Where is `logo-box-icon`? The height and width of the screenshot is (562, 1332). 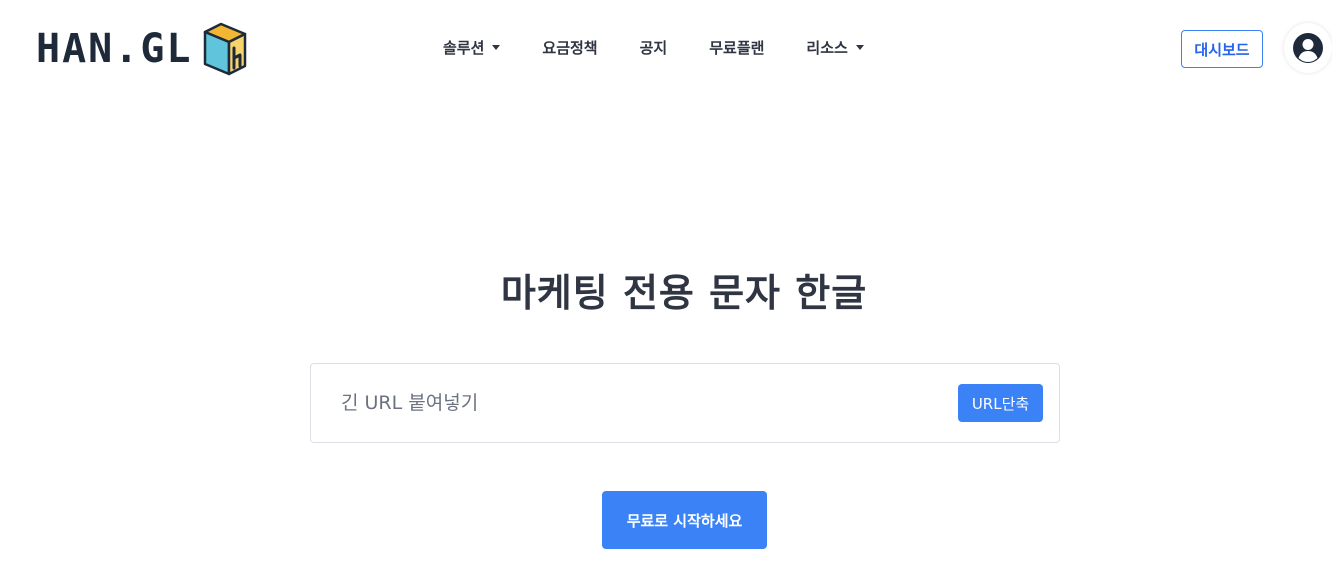
logo-box-icon is located at coordinates (224, 49).